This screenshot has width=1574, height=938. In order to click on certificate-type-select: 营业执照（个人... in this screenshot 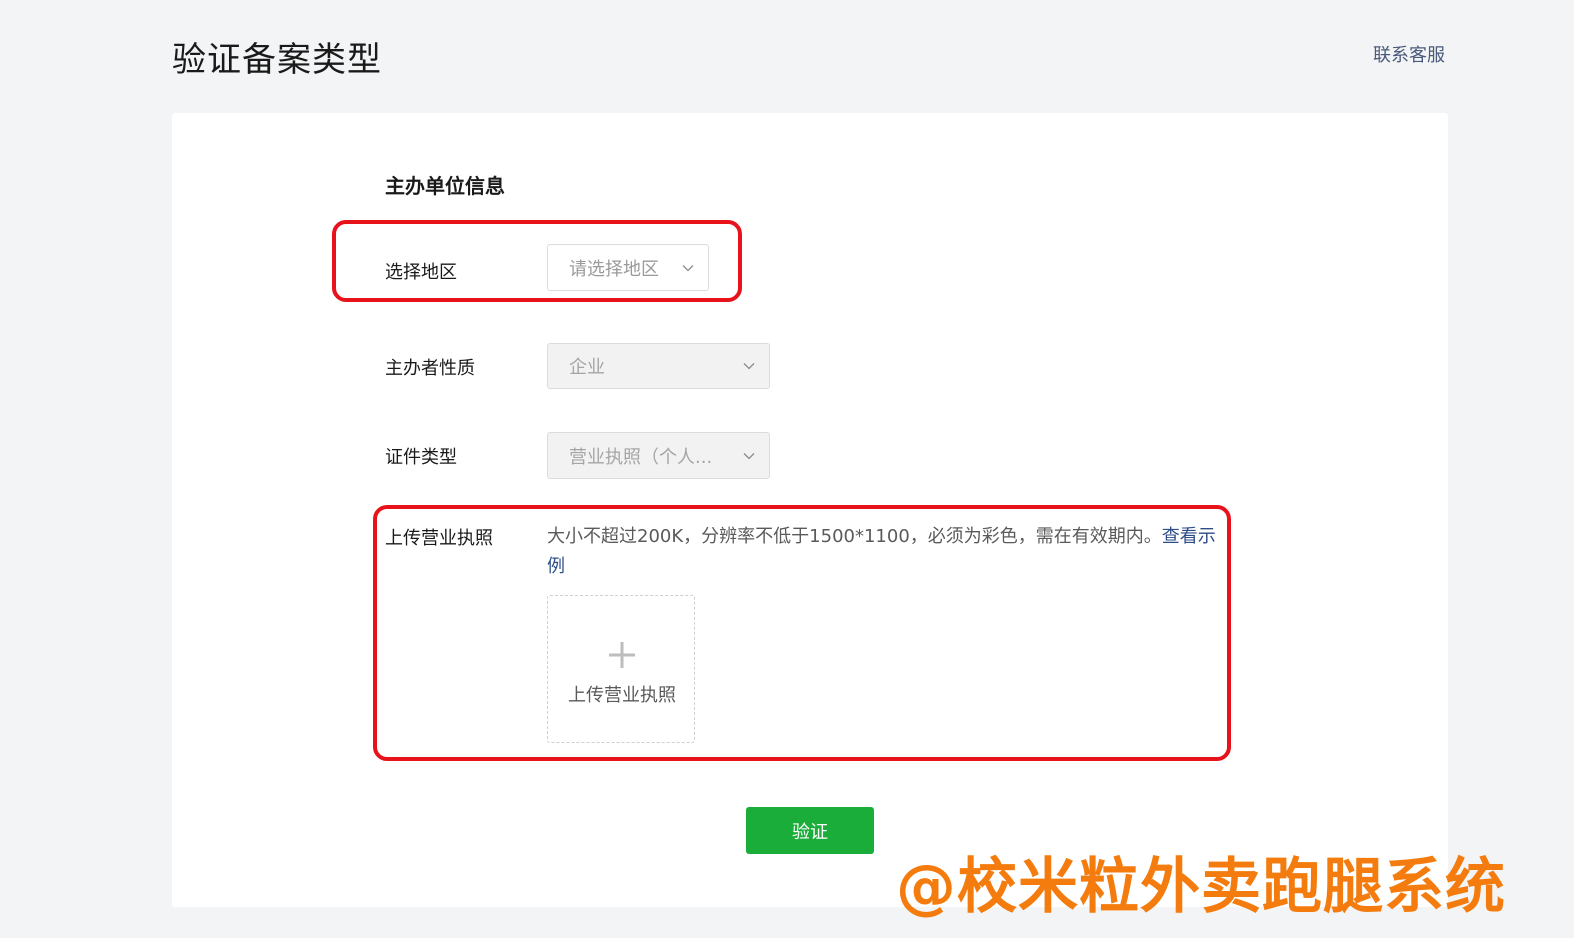, I will do `click(658, 455)`.